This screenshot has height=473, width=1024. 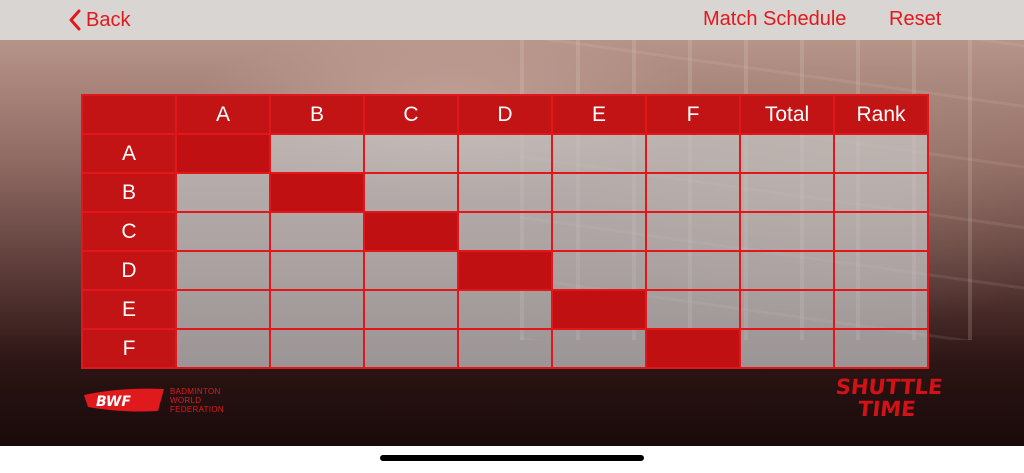 I want to click on shuttle-time-logo: SHUTTLE TIME, so click(x=888, y=398).